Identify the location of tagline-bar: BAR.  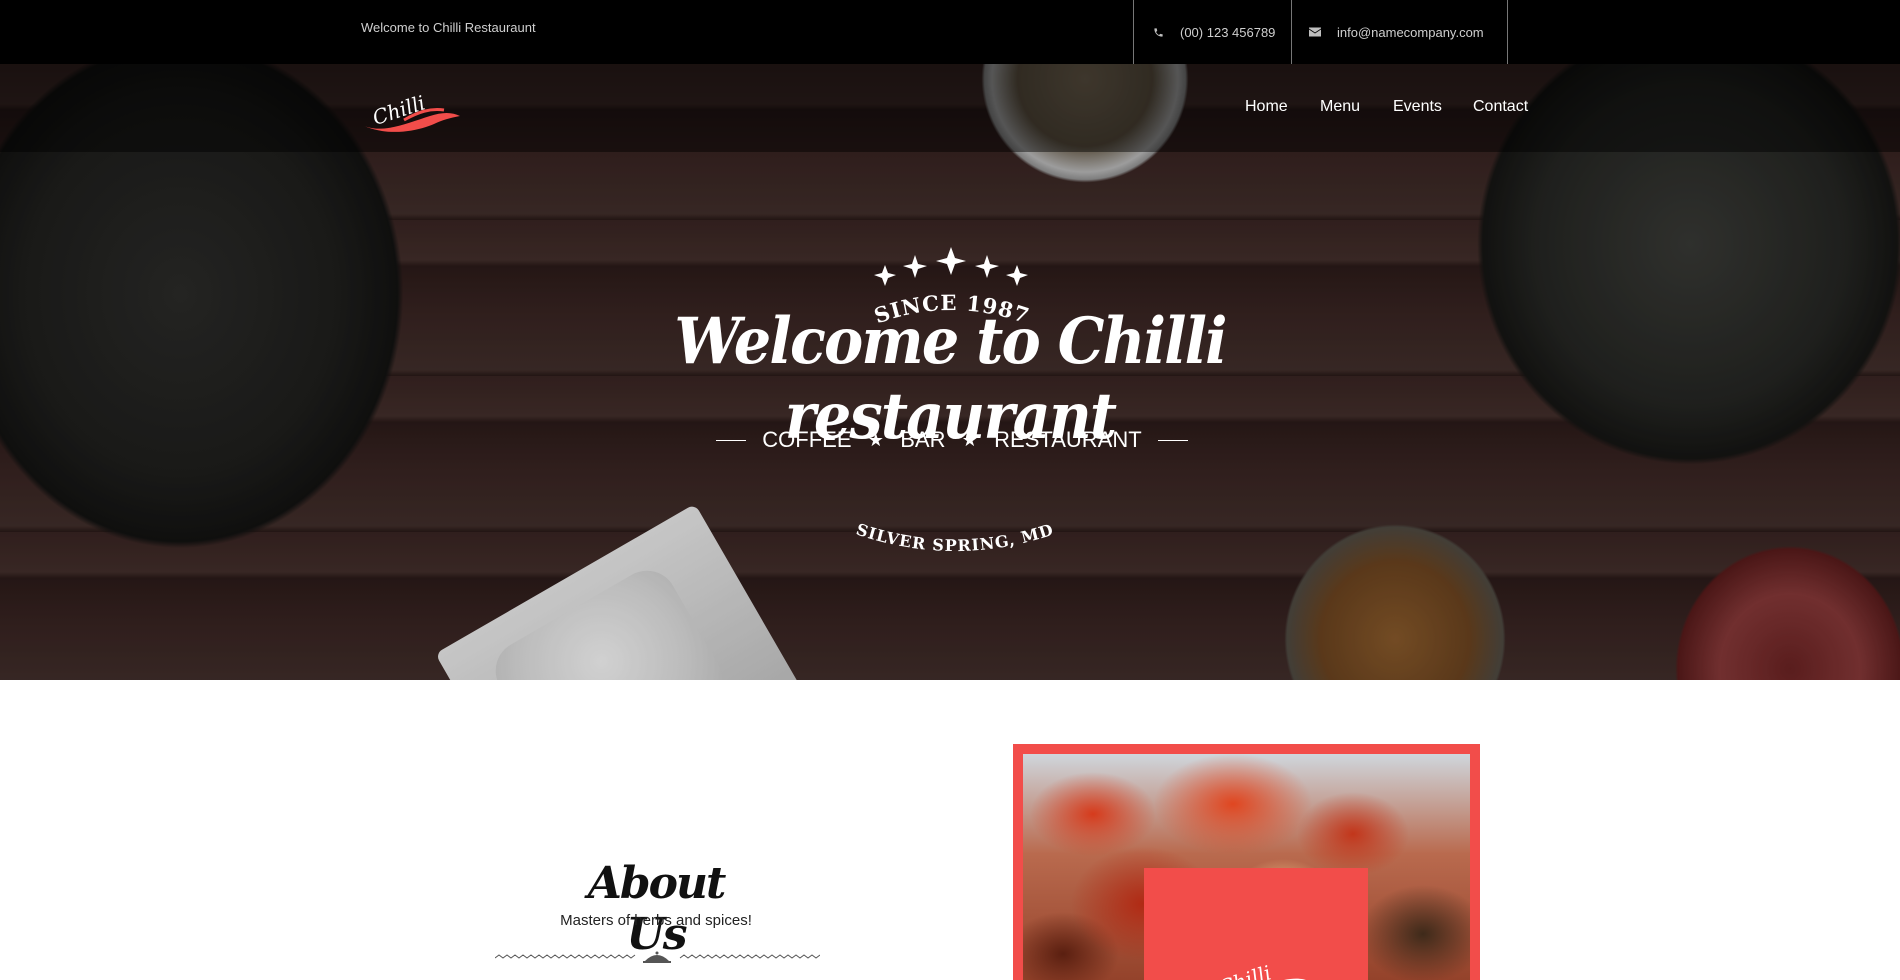
(923, 439).